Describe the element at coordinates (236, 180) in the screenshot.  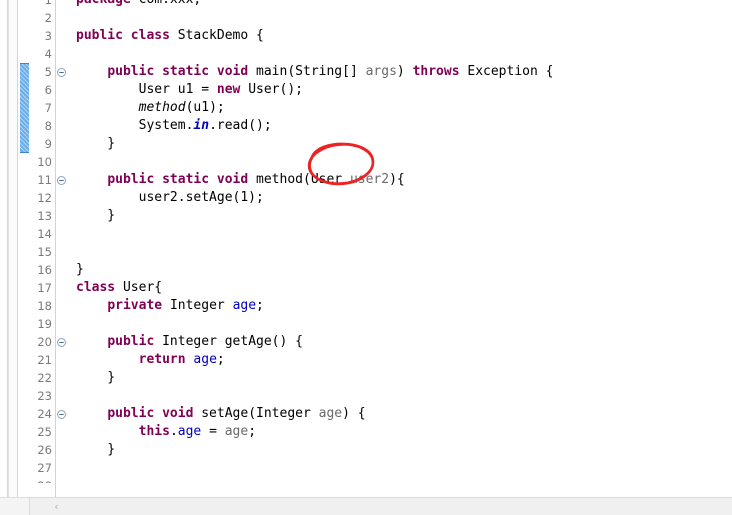
I see `code-line-text: public static void method(User user2){` at that location.